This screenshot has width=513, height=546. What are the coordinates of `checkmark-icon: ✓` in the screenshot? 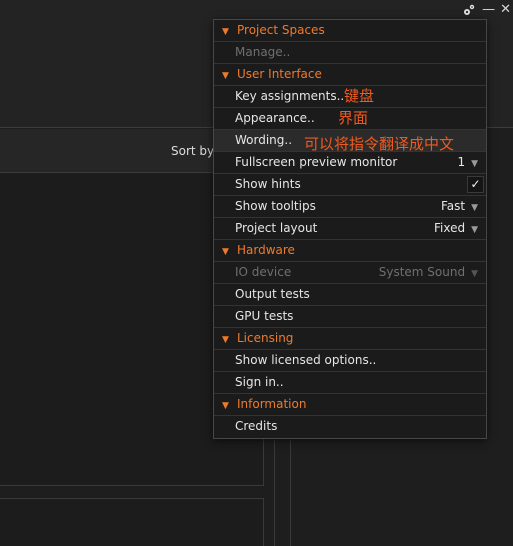 It's located at (475, 184).